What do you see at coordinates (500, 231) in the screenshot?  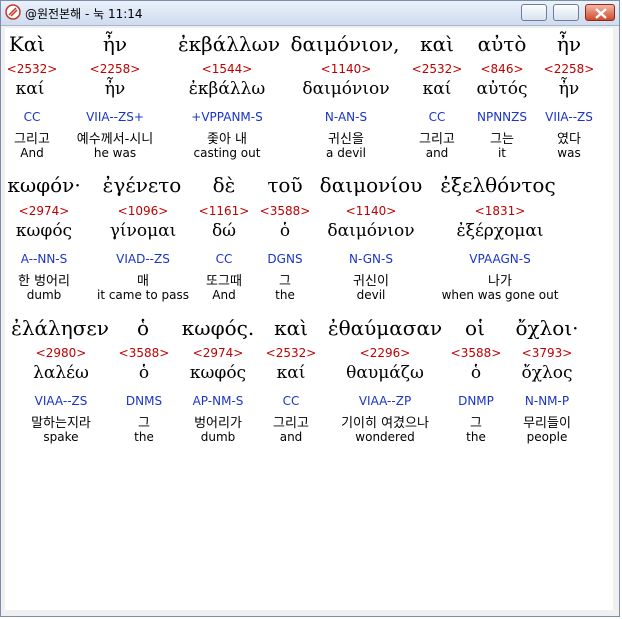 I see `lemma: ἐξέρχομαι` at bounding box center [500, 231].